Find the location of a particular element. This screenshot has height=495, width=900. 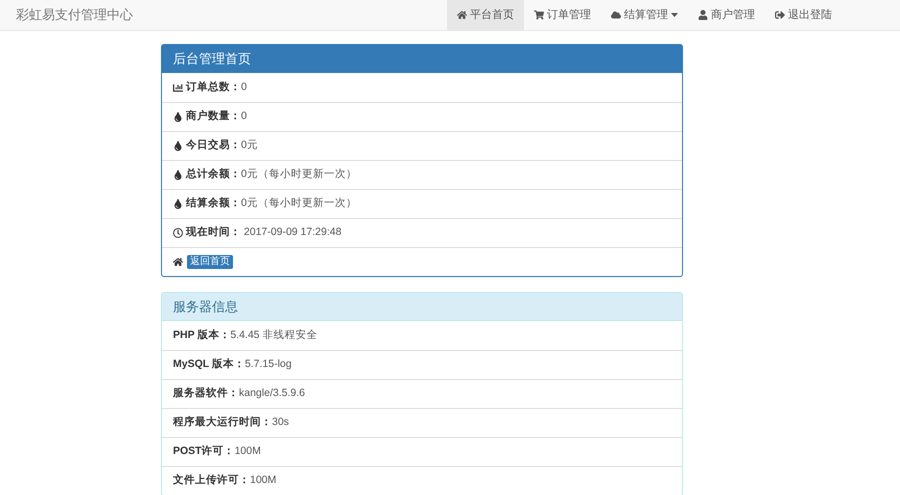

row-value: 2017-09-09 17:29:48 is located at coordinates (292, 232).